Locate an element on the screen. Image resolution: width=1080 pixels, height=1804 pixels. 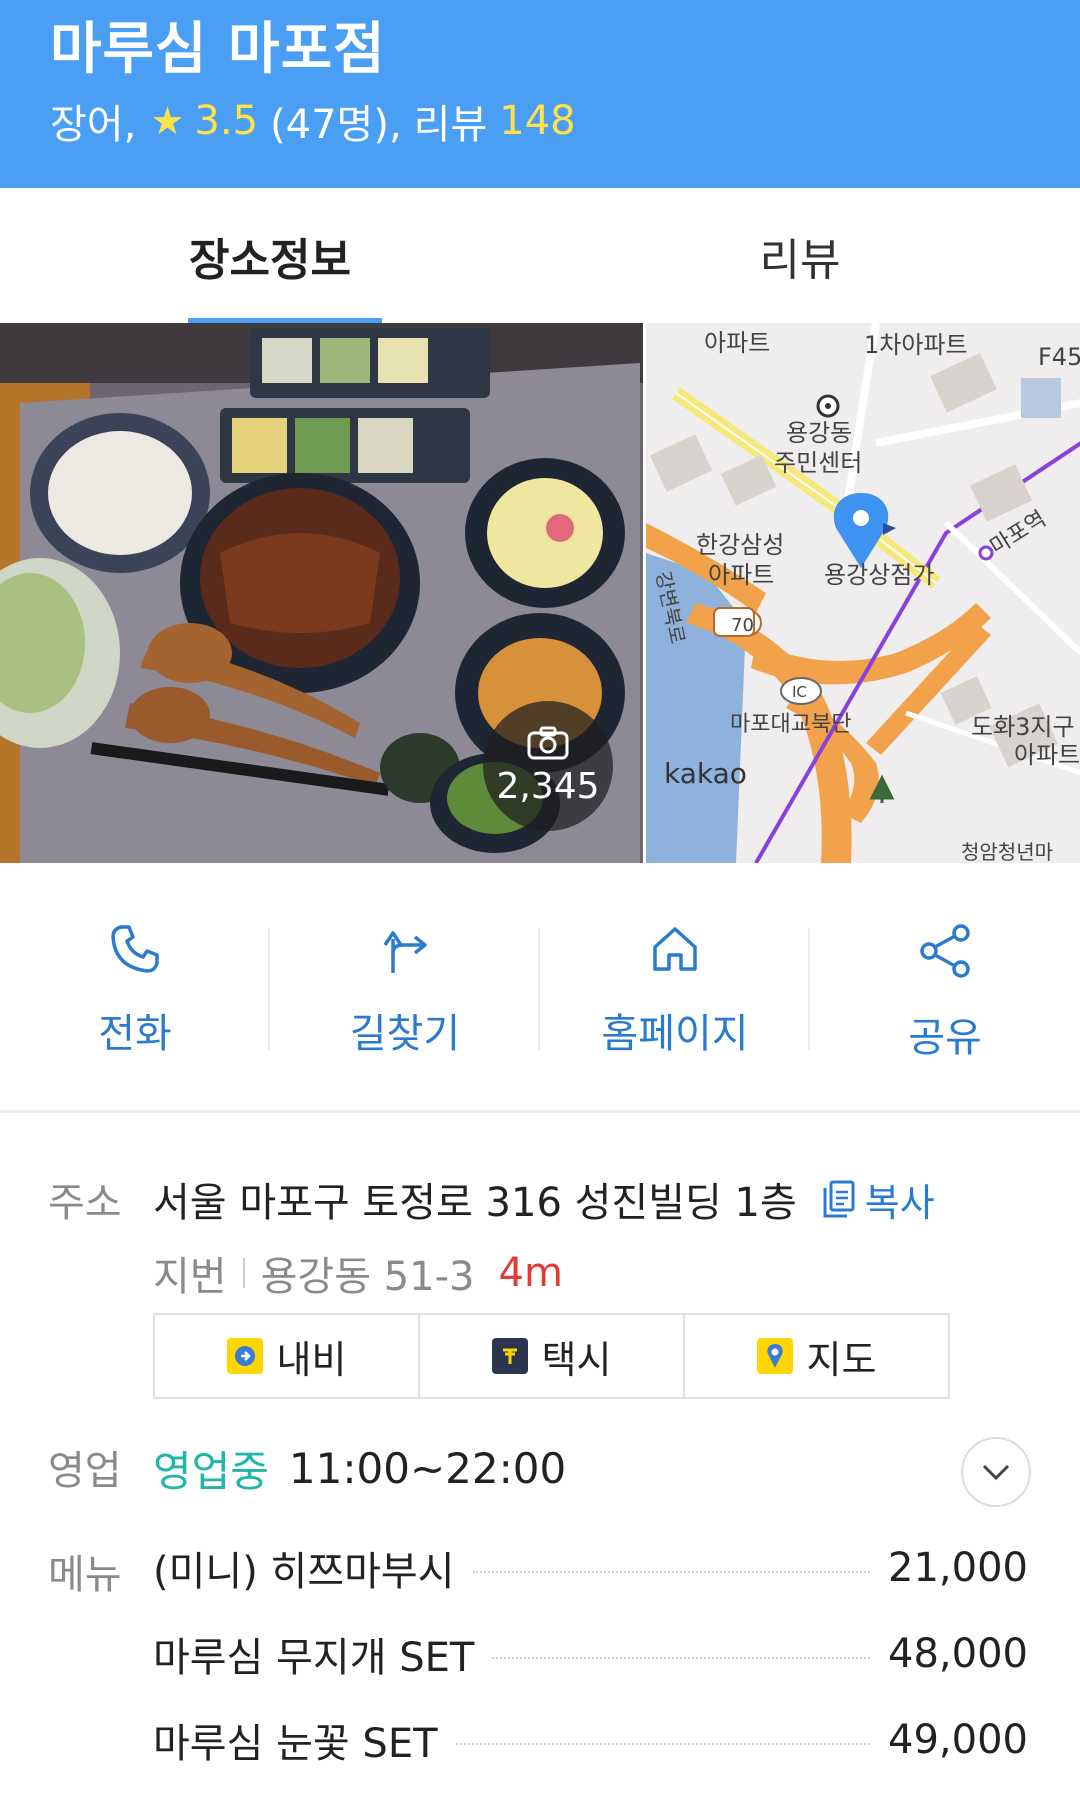
taxi-button: 택시 is located at coordinates (552, 1356).